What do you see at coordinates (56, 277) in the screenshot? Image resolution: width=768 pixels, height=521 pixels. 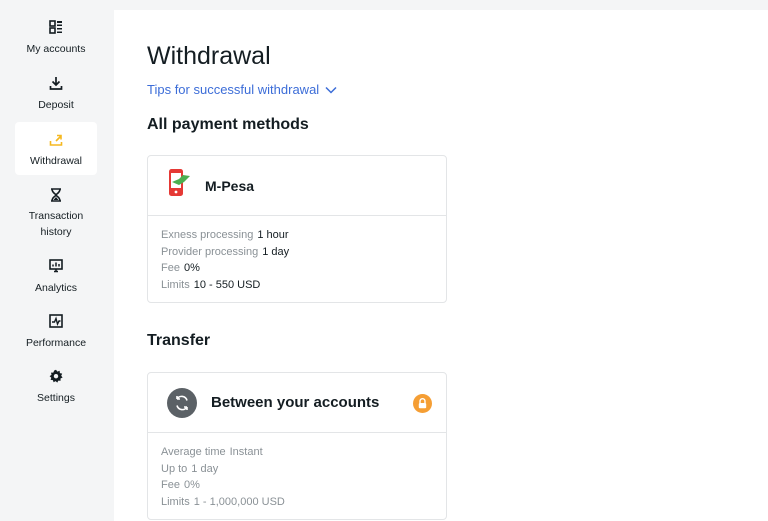 I see `sidebar-item-analytics: Analytics` at bounding box center [56, 277].